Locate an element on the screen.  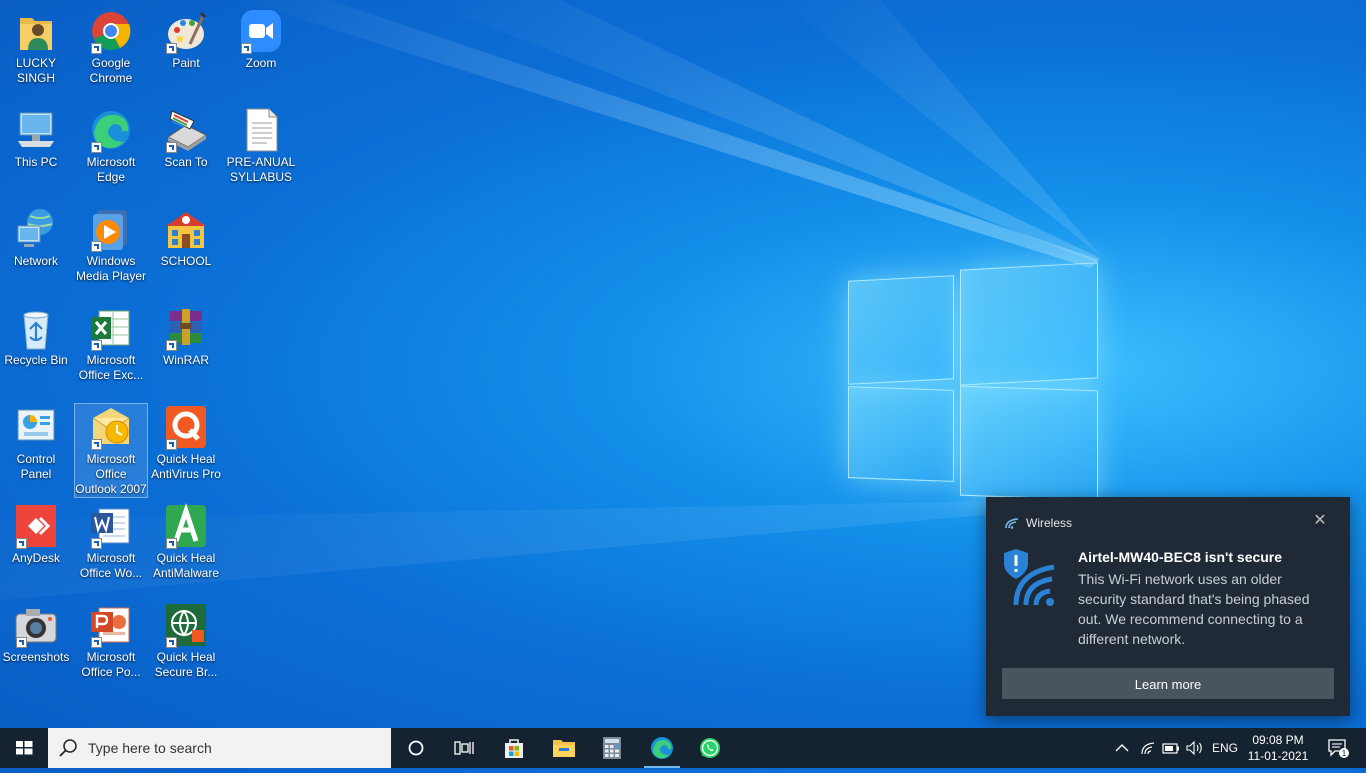
quickheal-icon is located at coordinates (186, 427).